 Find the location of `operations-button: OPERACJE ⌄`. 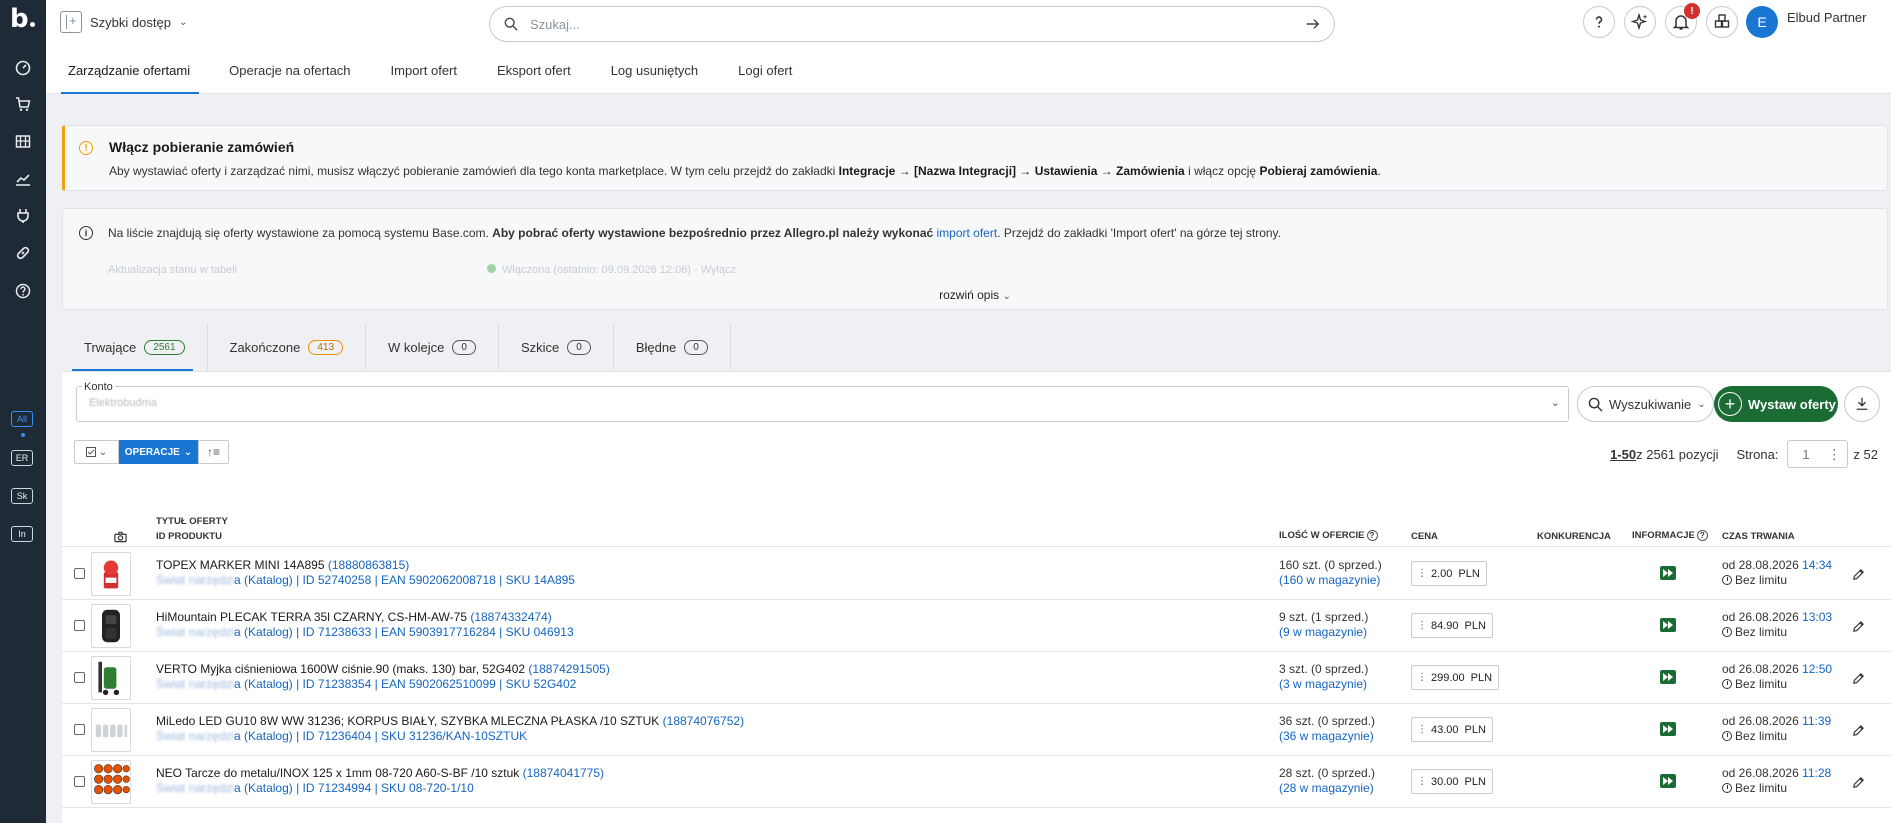

operations-button: OPERACJE ⌄ is located at coordinates (158, 452).